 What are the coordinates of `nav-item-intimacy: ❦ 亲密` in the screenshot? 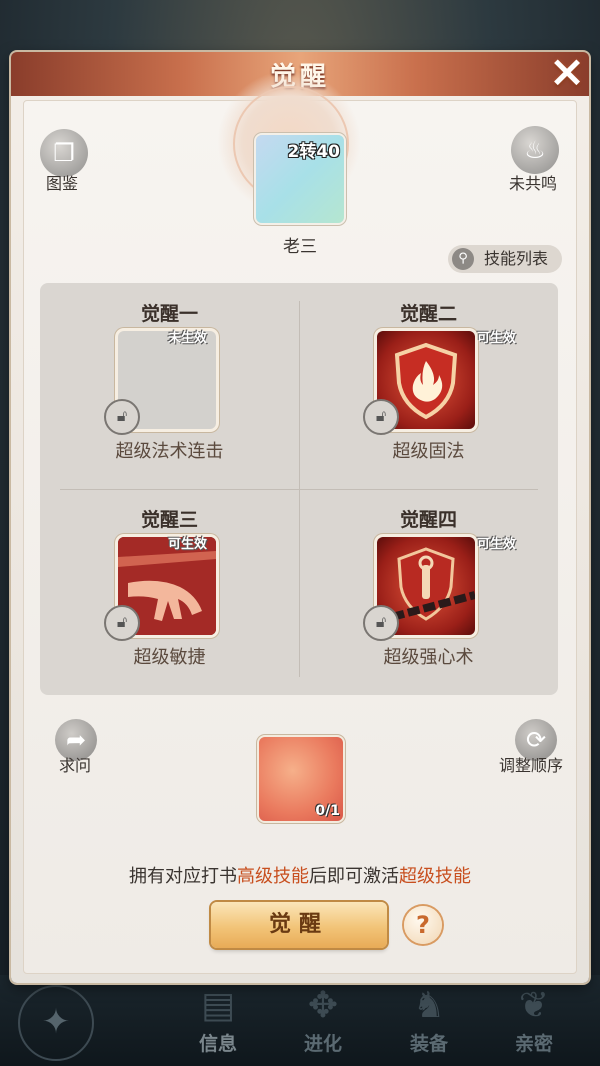 It's located at (534, 1019).